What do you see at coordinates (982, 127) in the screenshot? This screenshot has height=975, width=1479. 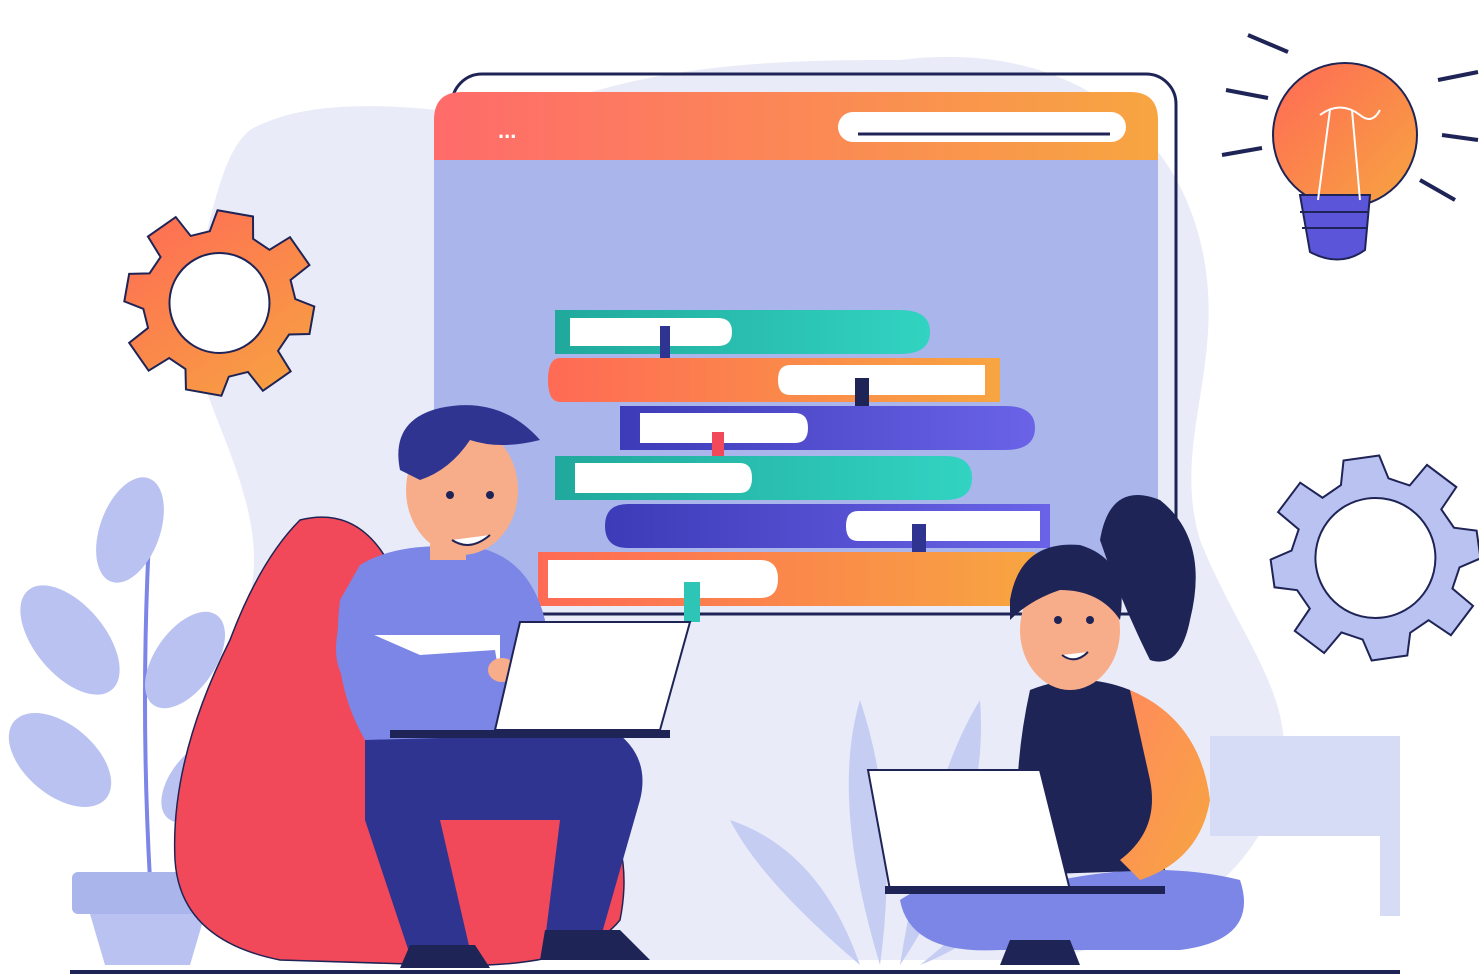 I see `address-bar` at bounding box center [982, 127].